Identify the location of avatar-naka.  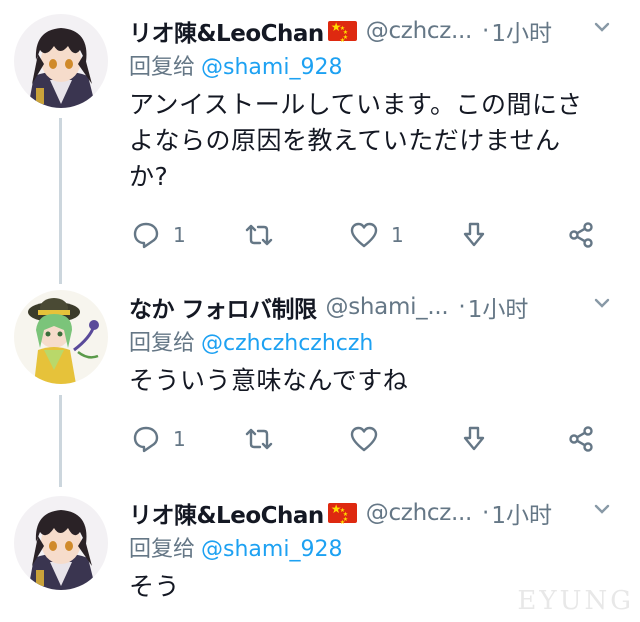
(61, 337).